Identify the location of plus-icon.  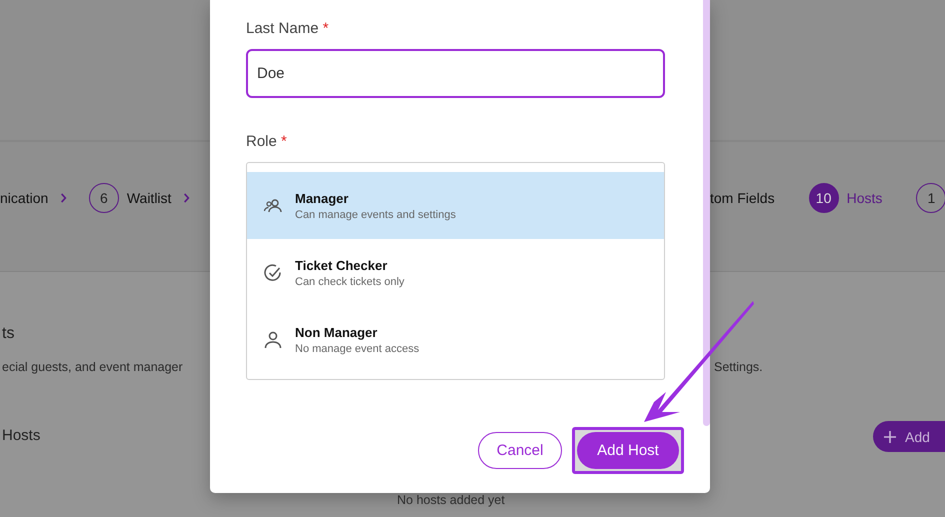
(890, 437).